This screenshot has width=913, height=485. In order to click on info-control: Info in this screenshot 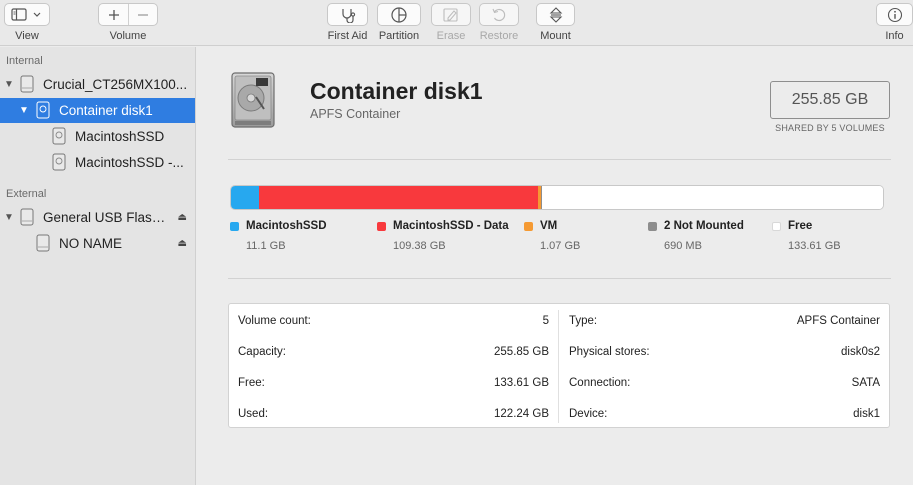, I will do `click(894, 22)`.